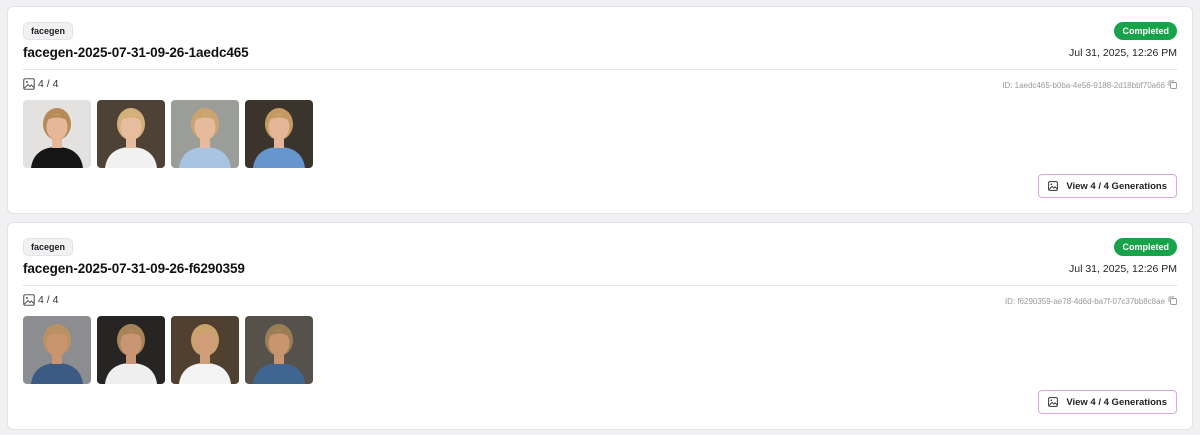 The height and width of the screenshot is (435, 1200). I want to click on generation-title: facegen-2025-07-31-09-26-f6290359, so click(134, 268).